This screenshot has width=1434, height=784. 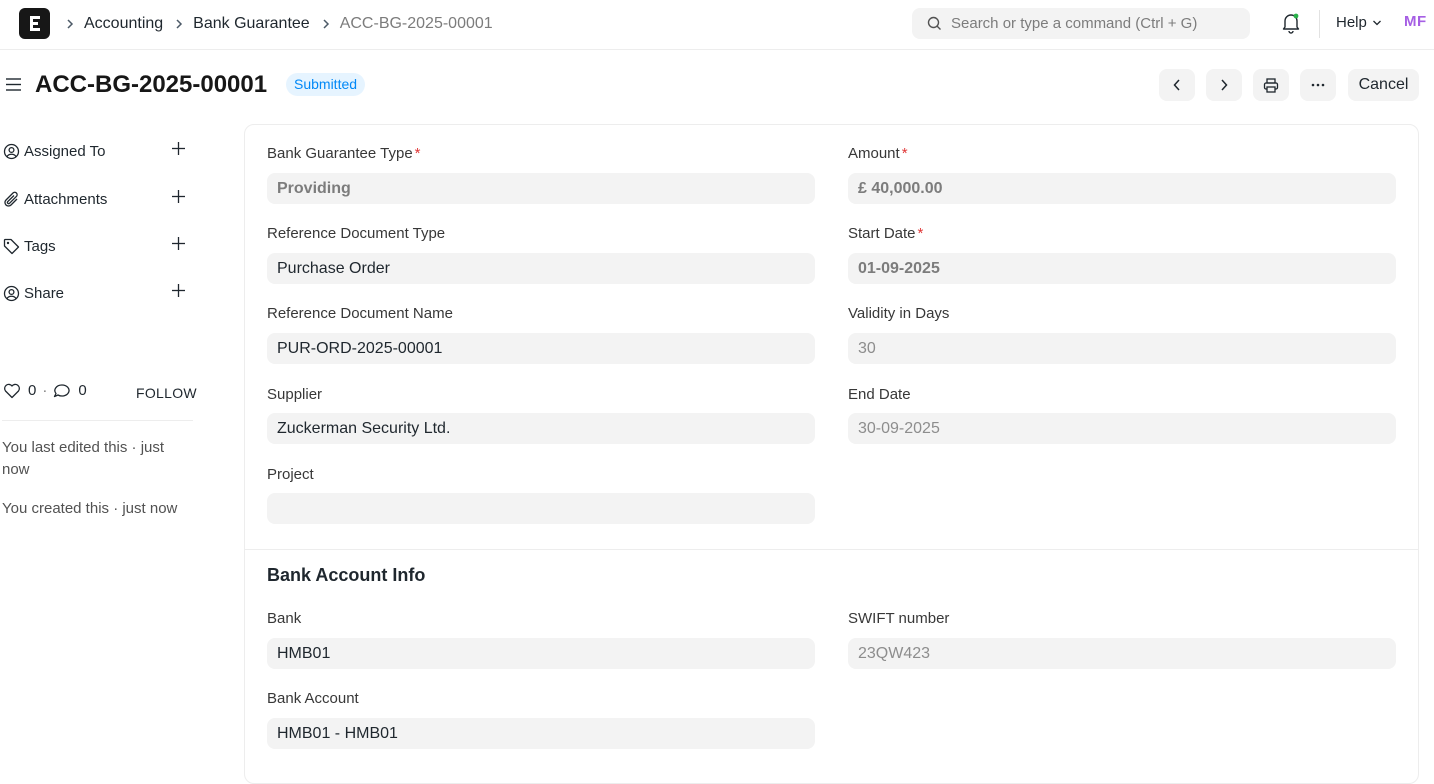 I want to click on sidebar-item-attachments: Attachments, so click(x=98, y=199).